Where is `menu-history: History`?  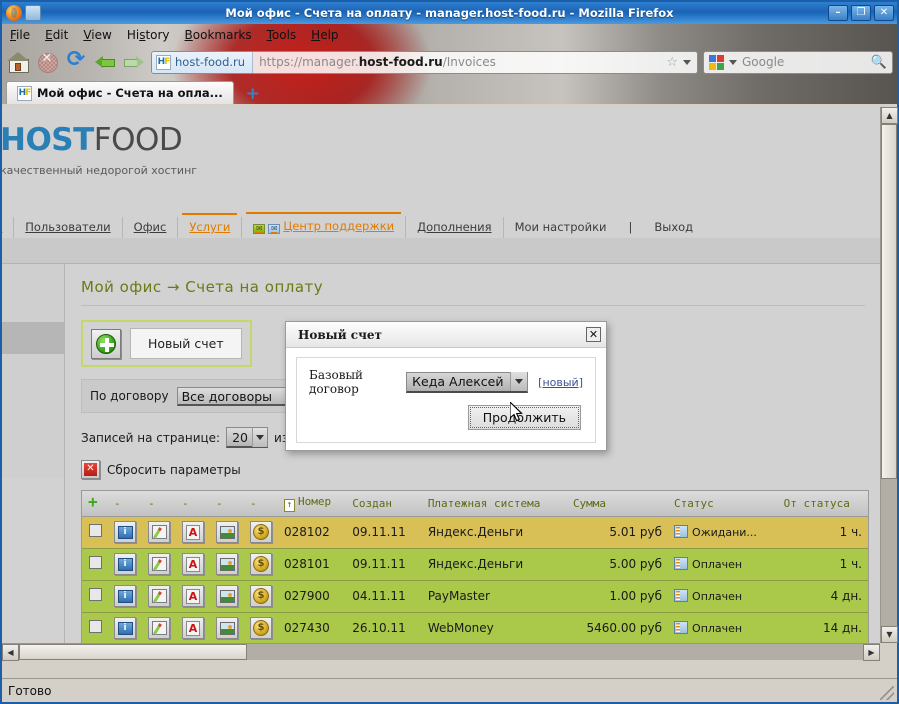 menu-history: History is located at coordinates (148, 35).